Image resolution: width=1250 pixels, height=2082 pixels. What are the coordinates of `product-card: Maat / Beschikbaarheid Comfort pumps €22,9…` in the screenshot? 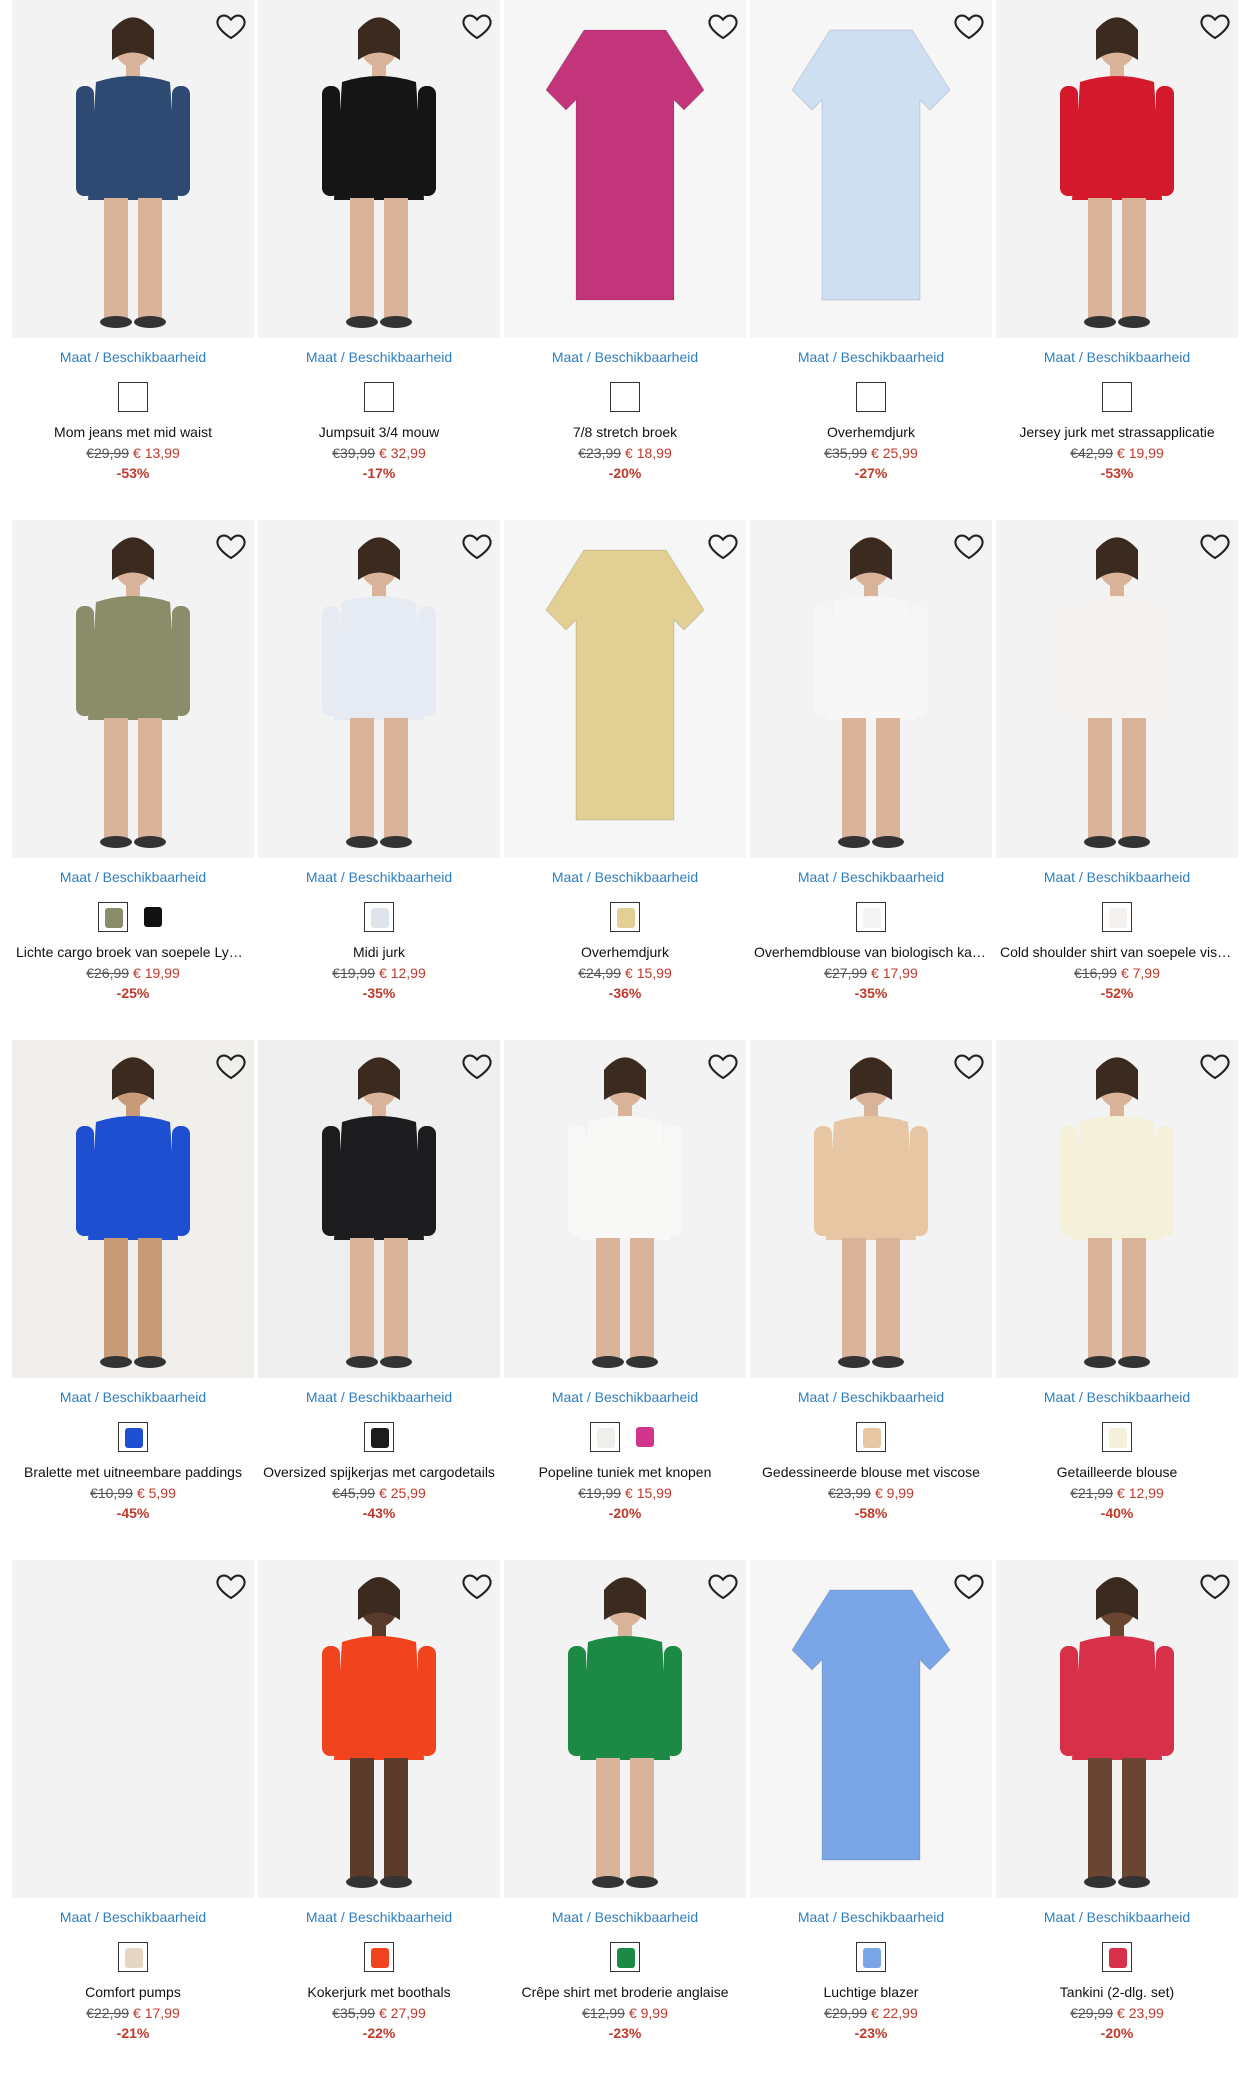 It's located at (135, 1820).